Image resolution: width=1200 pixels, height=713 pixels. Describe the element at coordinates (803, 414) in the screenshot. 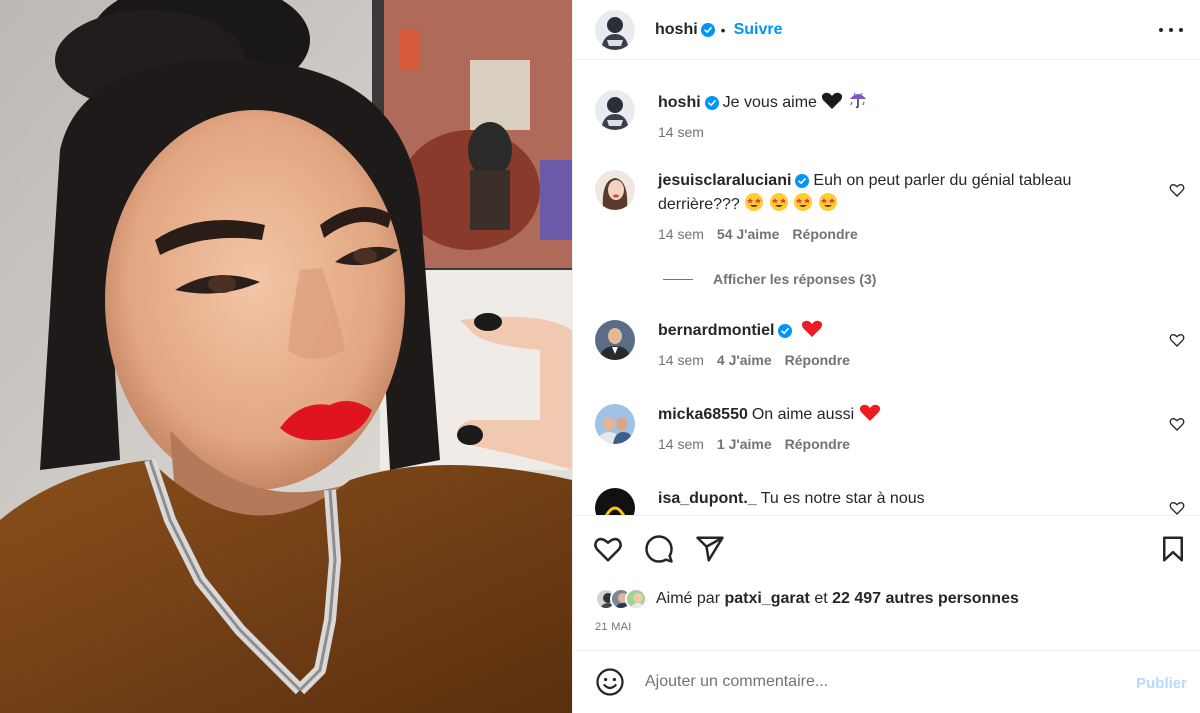

I see `comment-text: On aime aussi` at that location.